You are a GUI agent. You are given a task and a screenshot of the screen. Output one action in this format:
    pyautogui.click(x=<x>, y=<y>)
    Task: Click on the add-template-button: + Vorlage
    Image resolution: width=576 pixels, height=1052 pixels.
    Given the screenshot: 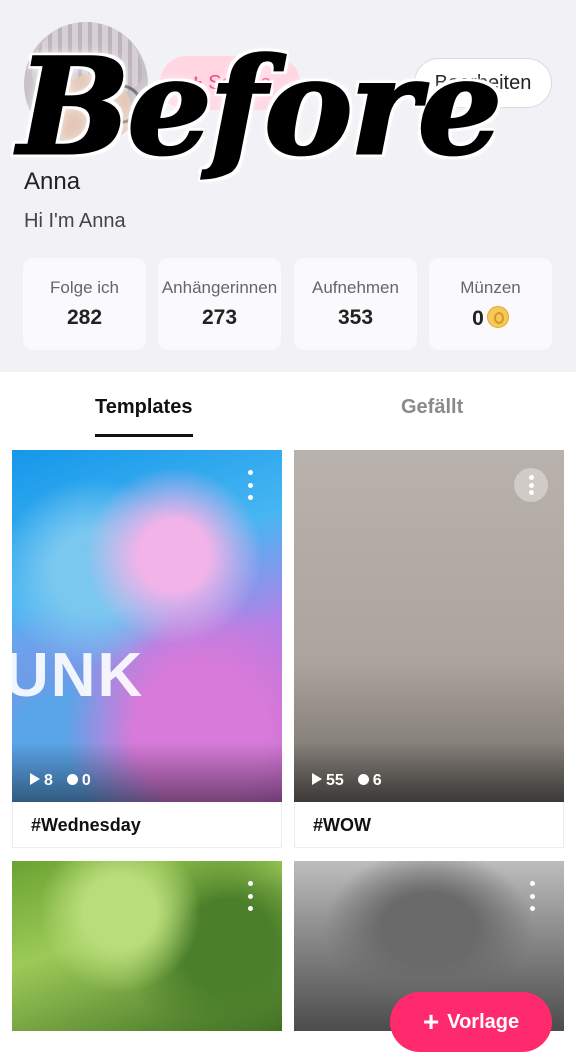 What is the action you would take?
    pyautogui.click(x=471, y=1022)
    